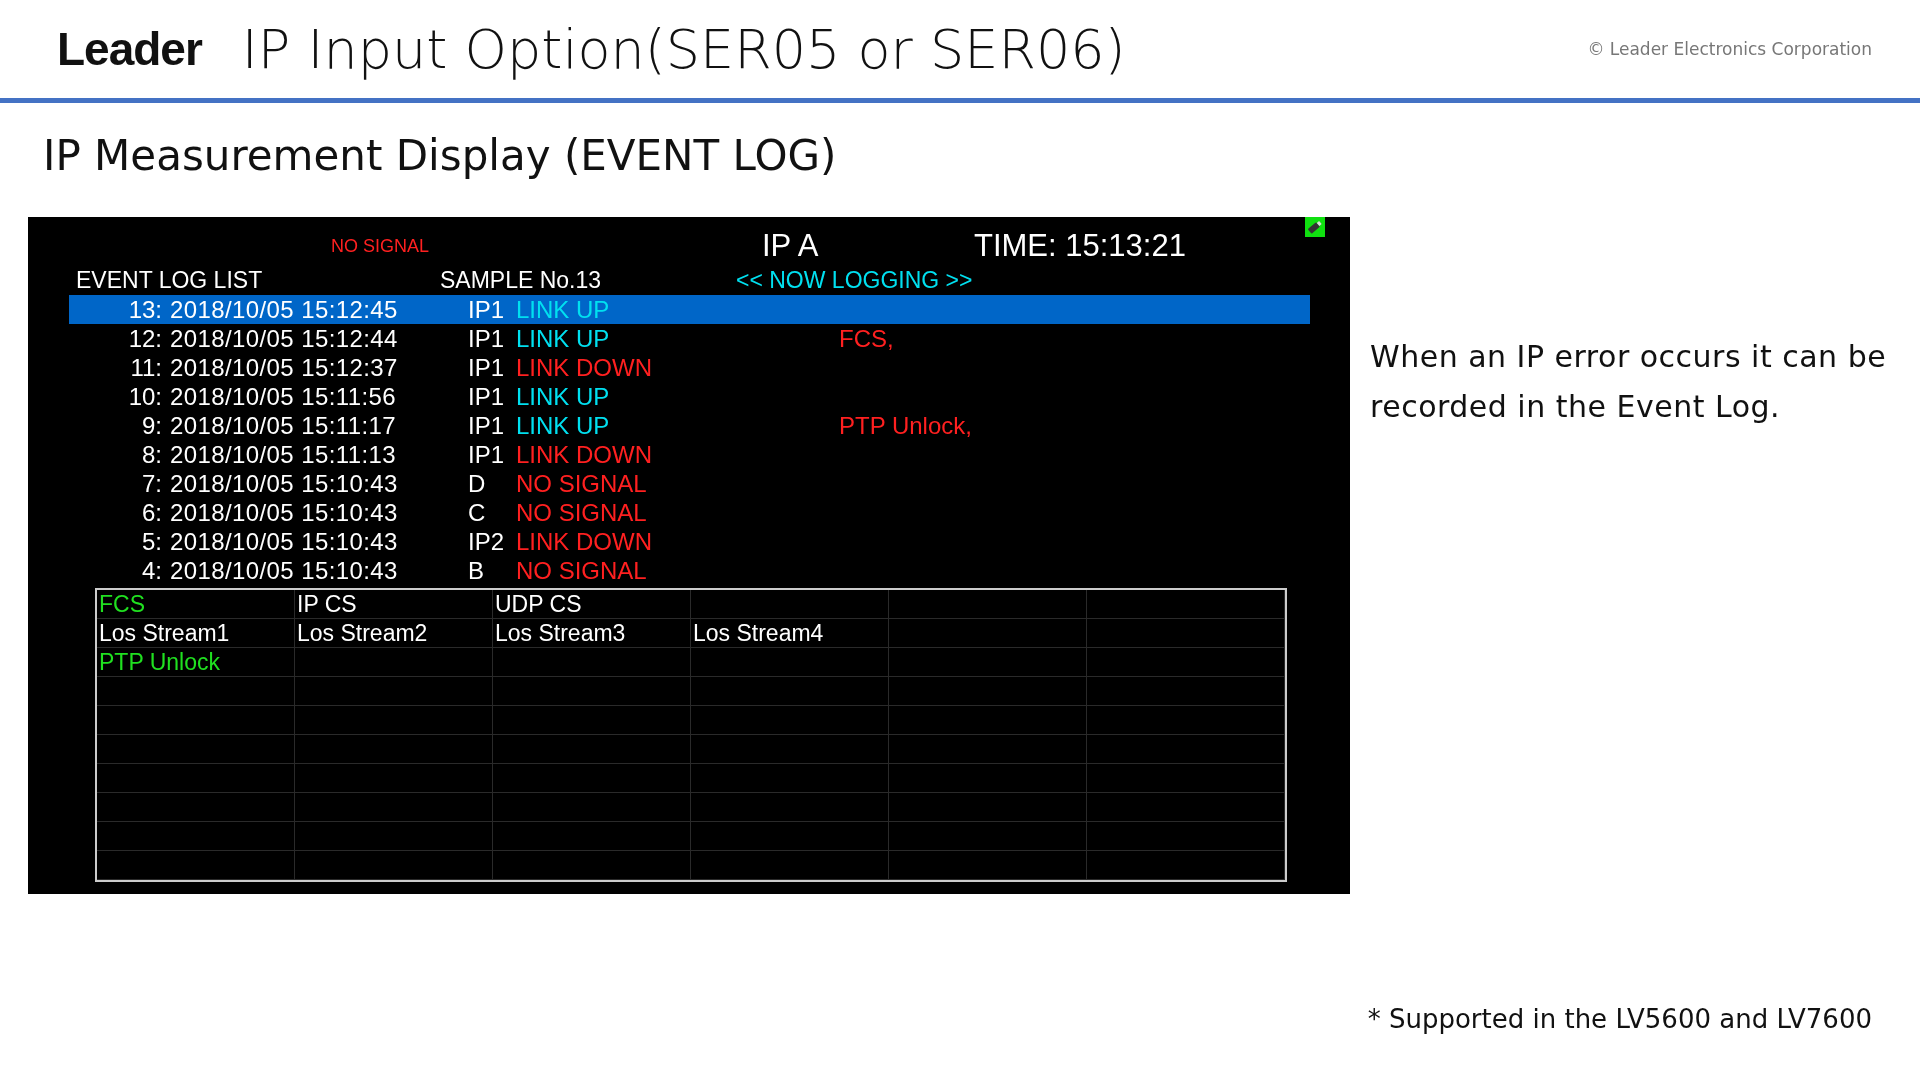 This screenshot has height=1080, width=1920. I want to click on log-timestamp: 2018/10/05 15:12:44, so click(284, 338).